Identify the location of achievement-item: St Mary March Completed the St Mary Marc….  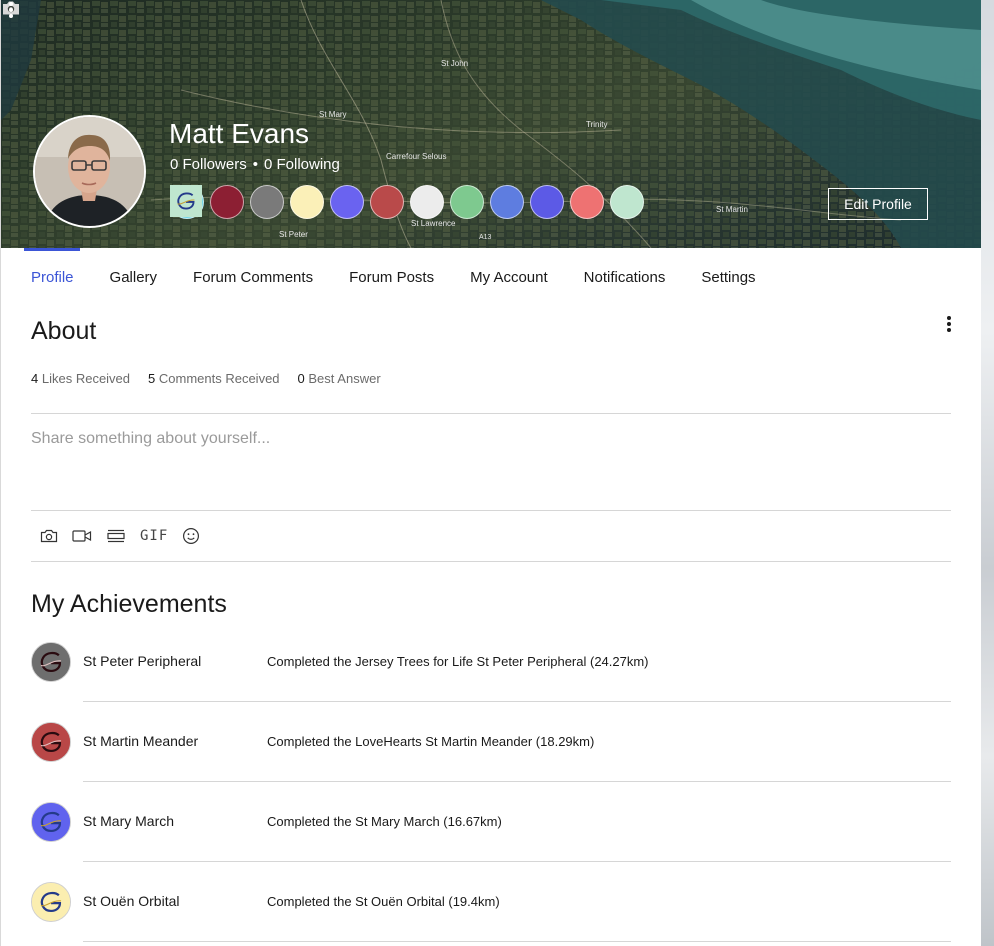
(491, 821).